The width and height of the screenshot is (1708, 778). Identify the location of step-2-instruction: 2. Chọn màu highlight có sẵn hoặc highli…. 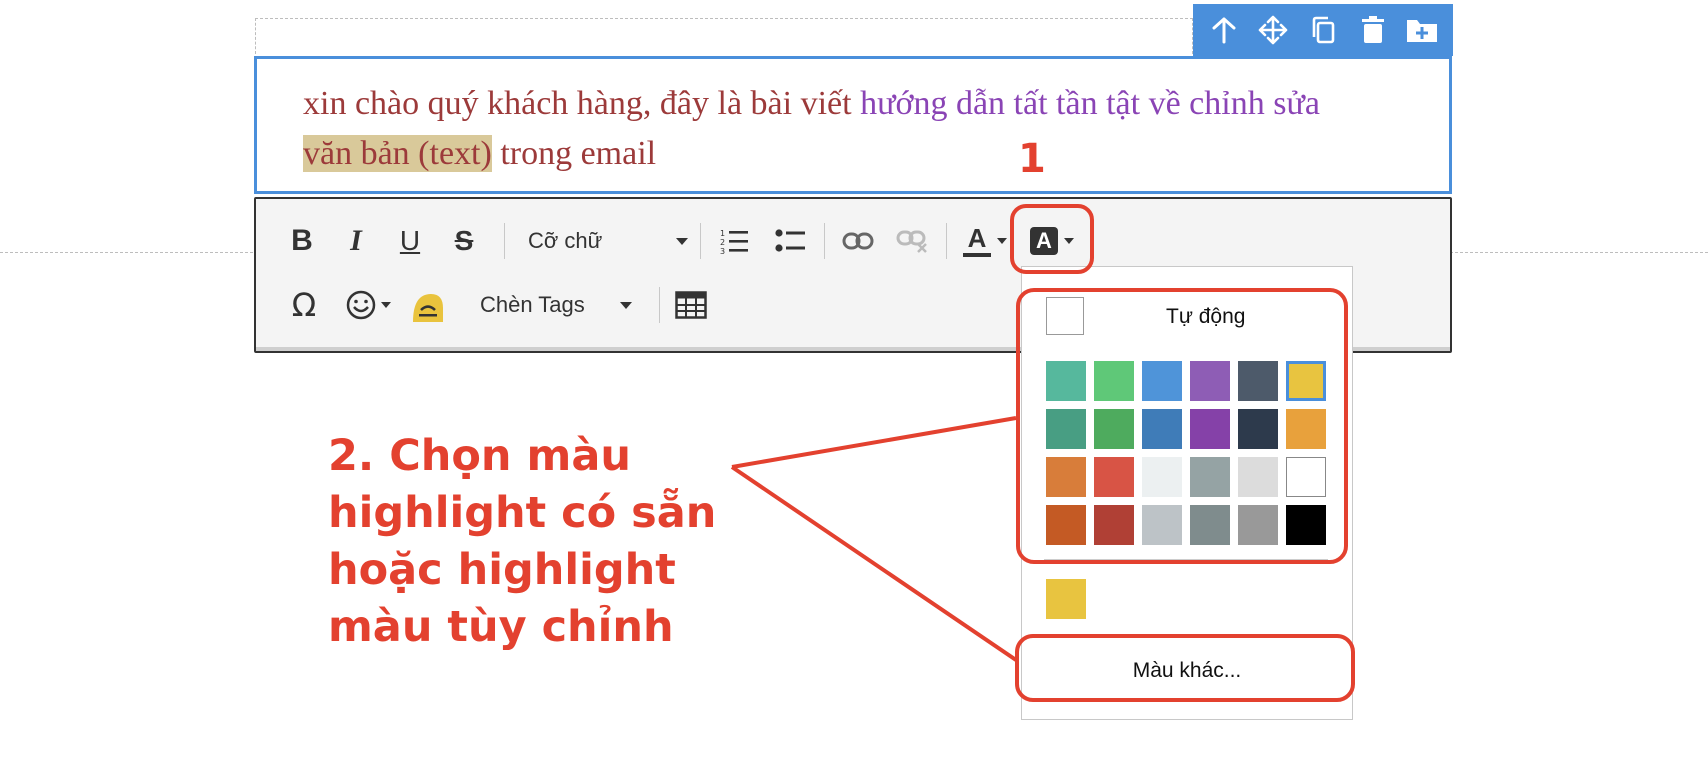
(522, 541).